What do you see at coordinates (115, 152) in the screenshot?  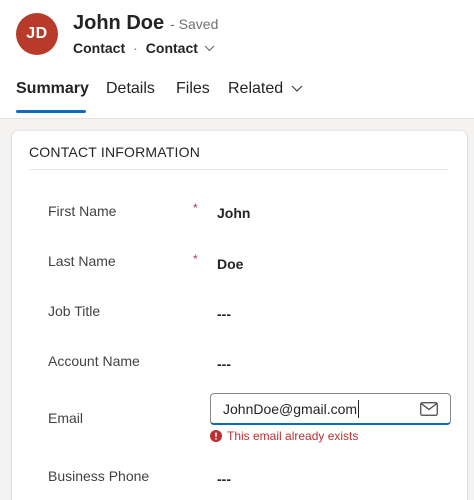 I see `section-title: CONTACT INFORMATION` at bounding box center [115, 152].